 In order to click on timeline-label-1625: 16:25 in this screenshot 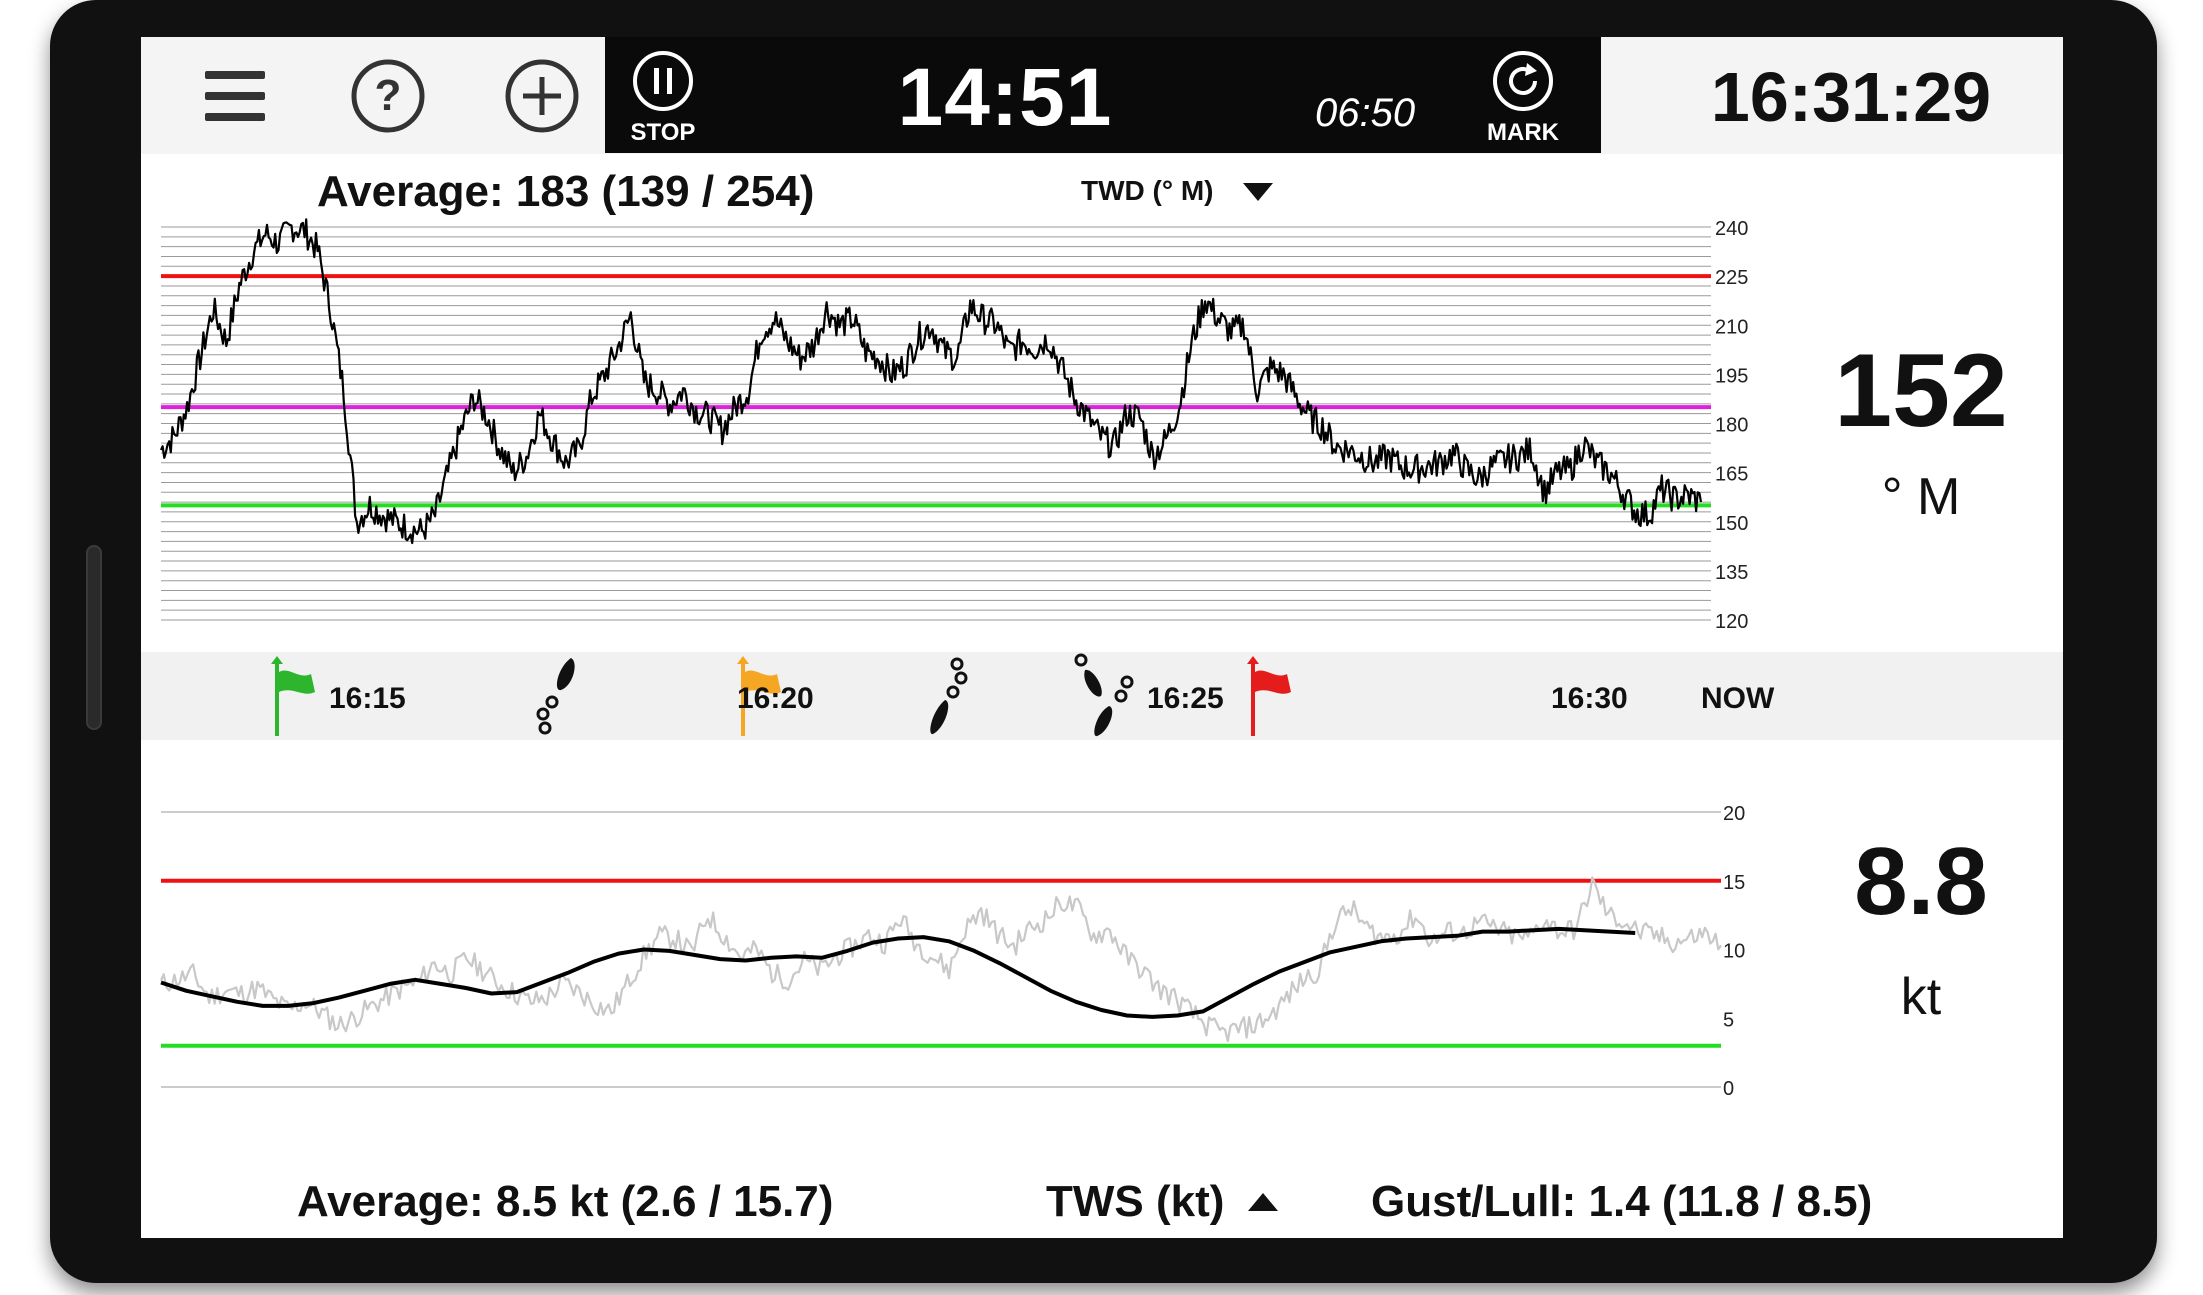, I will do `click(1185, 698)`.